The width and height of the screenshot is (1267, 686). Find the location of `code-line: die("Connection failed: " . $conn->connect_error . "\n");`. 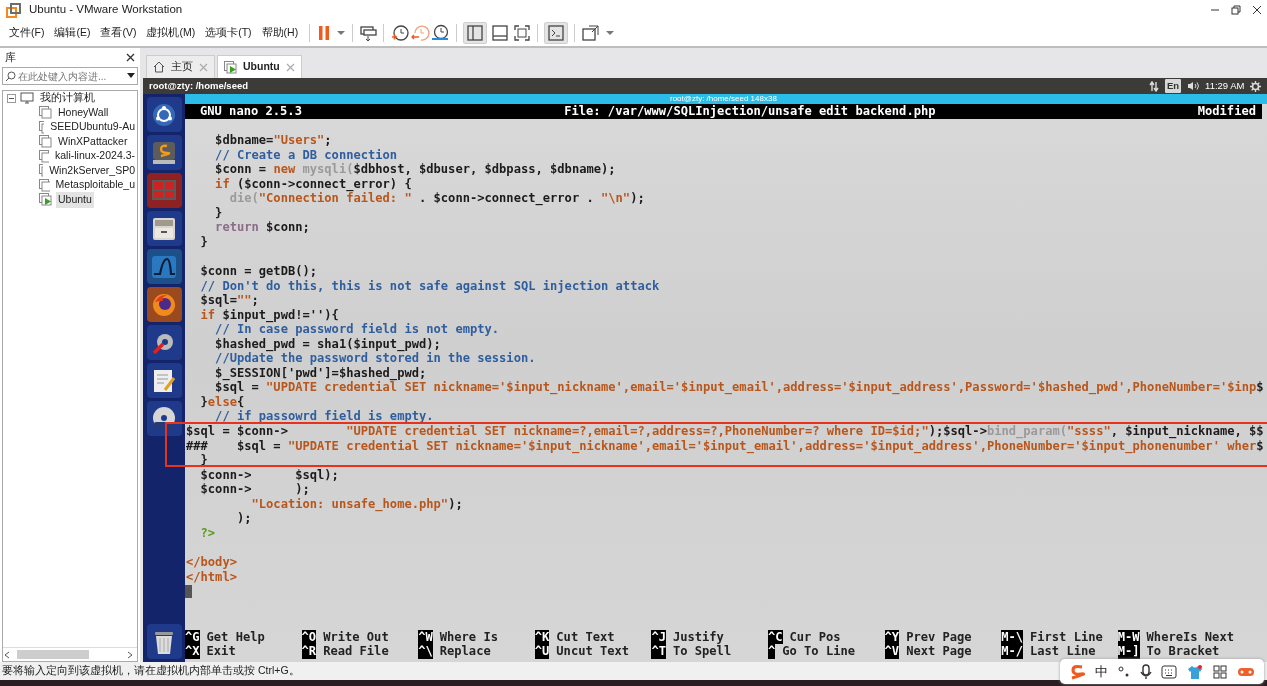

code-line: die("Connection failed: " . $conn->connect_error . "\n"); is located at coordinates (437, 198).